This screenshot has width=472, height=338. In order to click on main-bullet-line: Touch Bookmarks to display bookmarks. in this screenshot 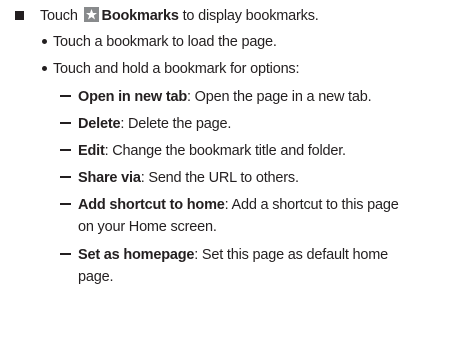, I will do `click(179, 16)`.